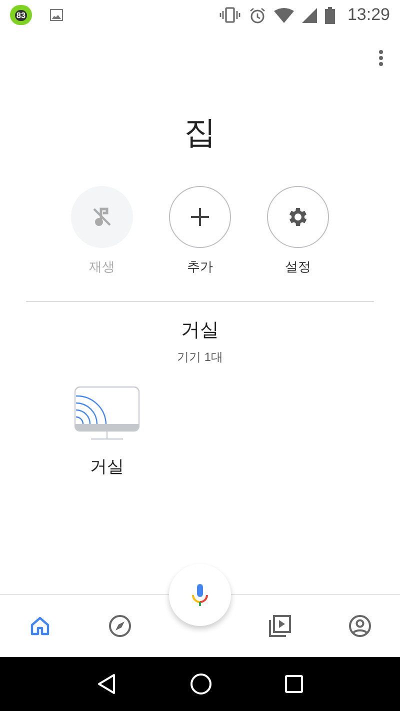 The width and height of the screenshot is (400, 711). What do you see at coordinates (200, 132) in the screenshot?
I see `home-title: 집` at bounding box center [200, 132].